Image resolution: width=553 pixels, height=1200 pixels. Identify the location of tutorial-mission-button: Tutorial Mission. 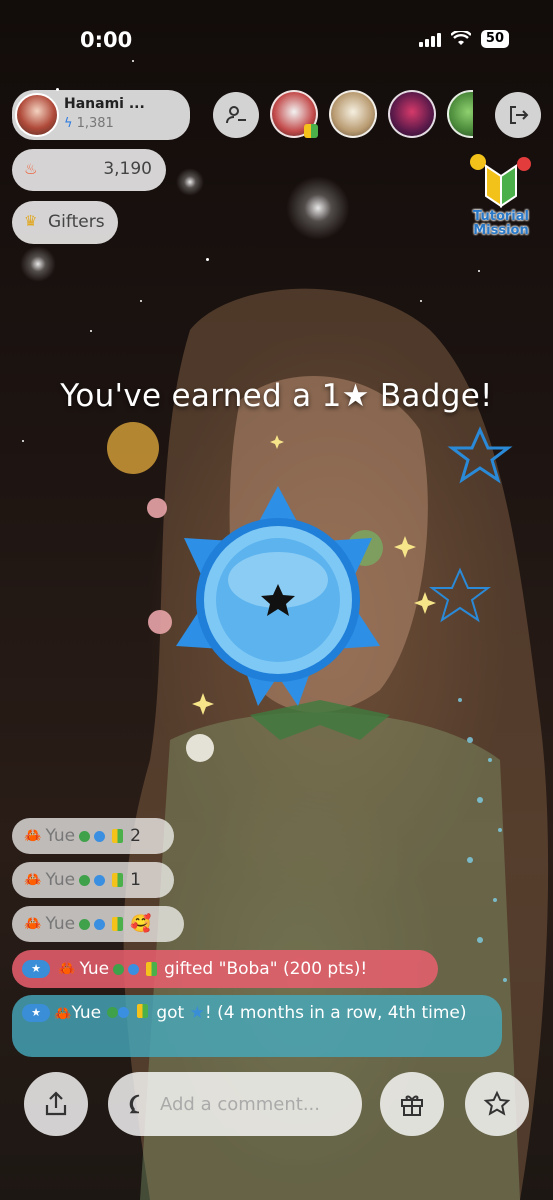
(501, 196).